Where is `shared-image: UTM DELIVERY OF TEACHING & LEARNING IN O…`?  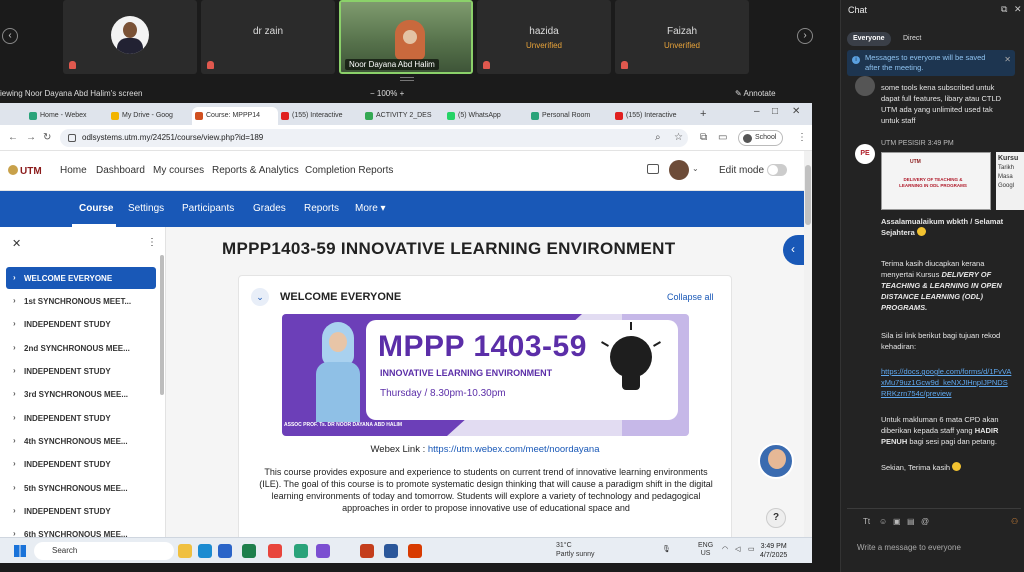 shared-image: UTM DELIVERY OF TEACHING & LEARNING IN O… is located at coordinates (936, 181).